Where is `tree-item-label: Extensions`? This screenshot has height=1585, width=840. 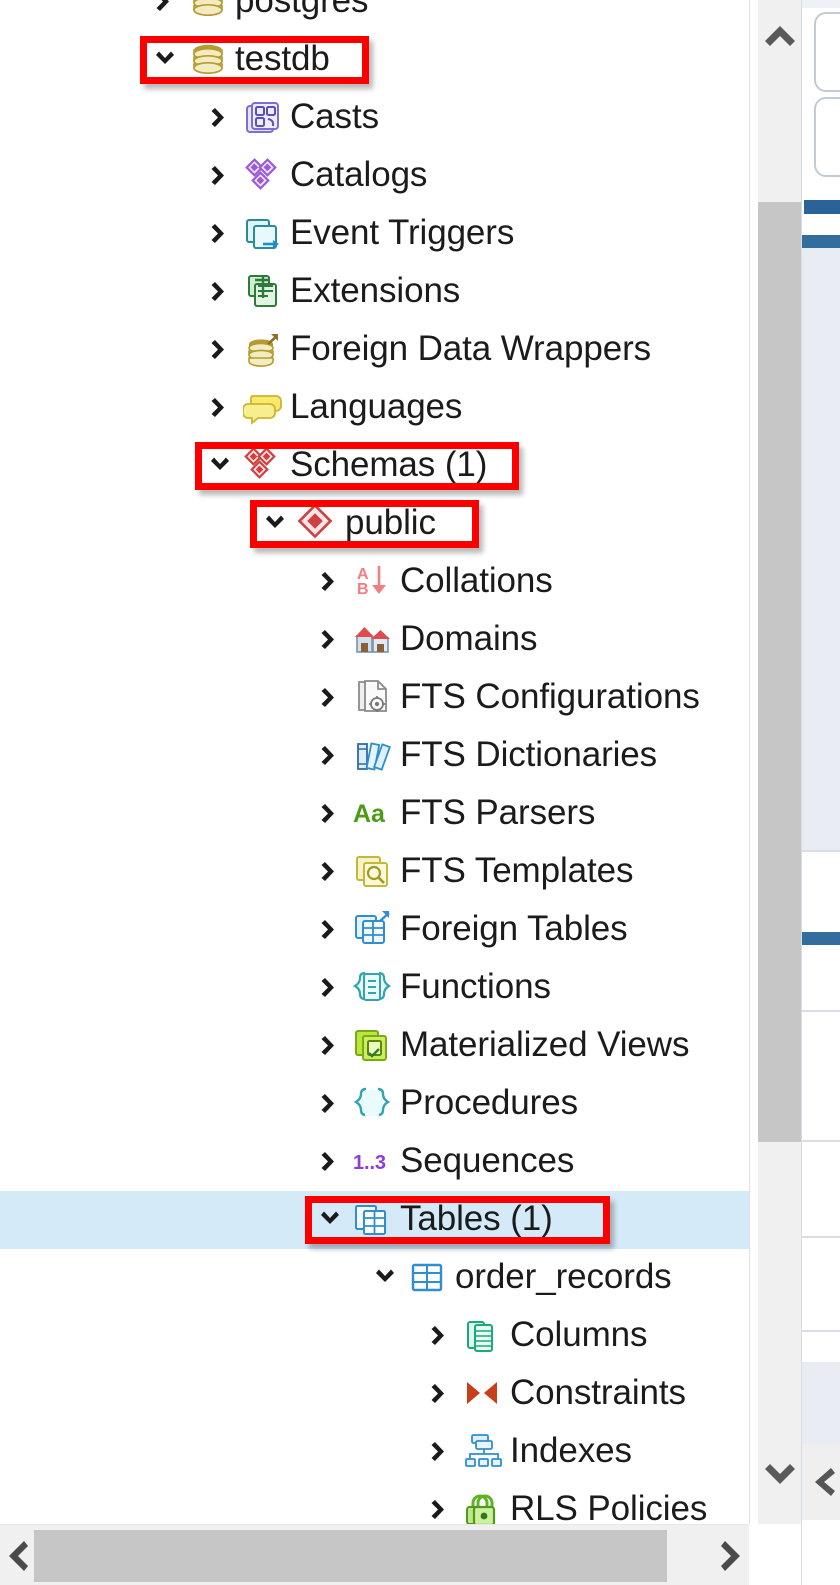
tree-item-label: Extensions is located at coordinates (375, 290).